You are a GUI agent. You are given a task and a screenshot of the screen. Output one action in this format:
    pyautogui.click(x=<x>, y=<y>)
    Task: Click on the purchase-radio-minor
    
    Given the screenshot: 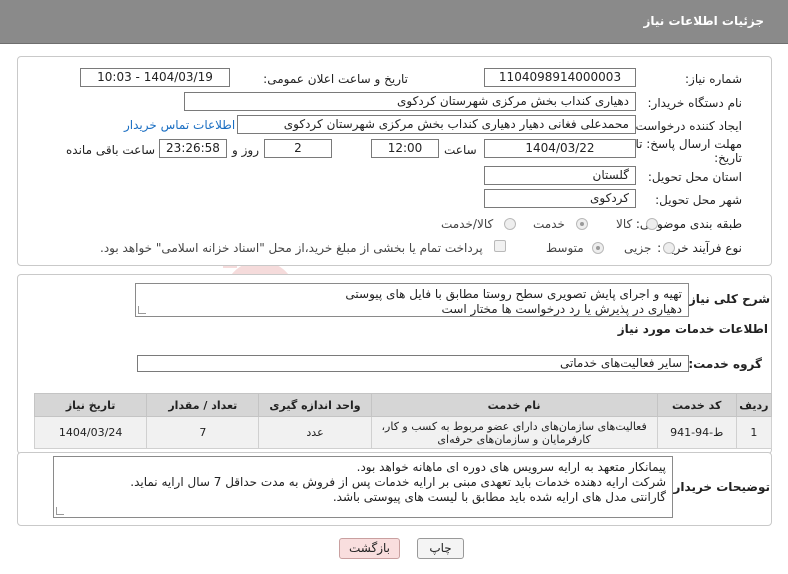 What is the action you would take?
    pyautogui.click(x=669, y=248)
    